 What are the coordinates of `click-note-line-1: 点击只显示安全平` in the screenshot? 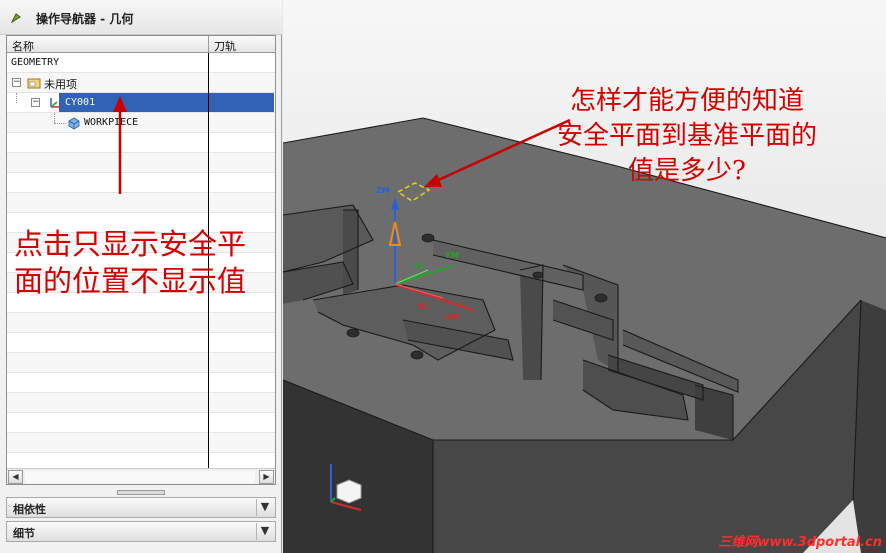 It's located at (130, 244).